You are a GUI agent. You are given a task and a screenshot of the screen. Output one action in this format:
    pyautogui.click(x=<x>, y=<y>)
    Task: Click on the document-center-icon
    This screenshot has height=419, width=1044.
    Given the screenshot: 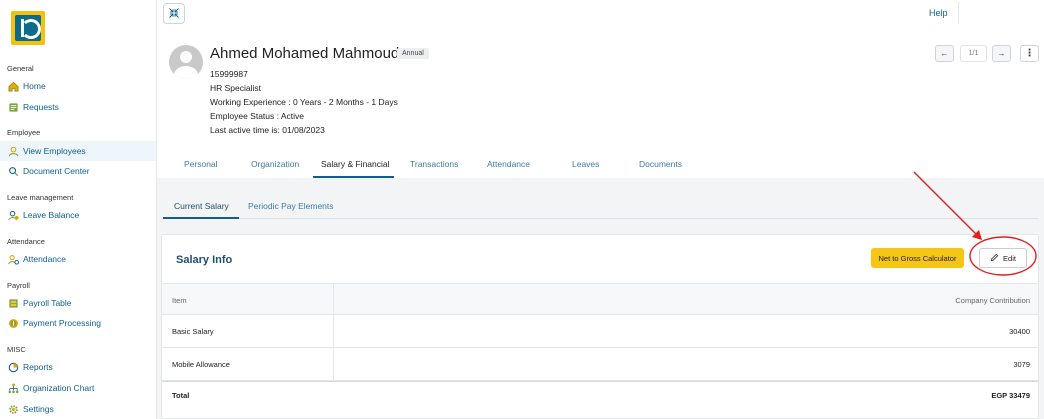 What is the action you would take?
    pyautogui.click(x=13, y=171)
    